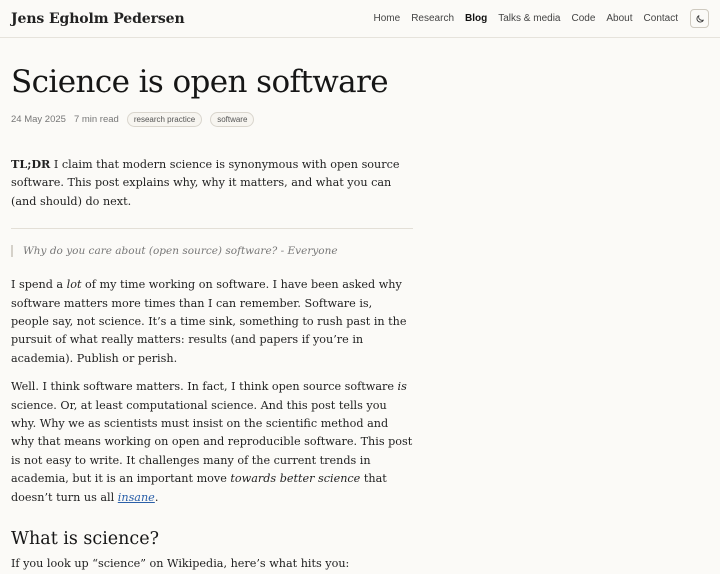 The width and height of the screenshot is (720, 574). I want to click on section-heading: What is science?, so click(85, 539).